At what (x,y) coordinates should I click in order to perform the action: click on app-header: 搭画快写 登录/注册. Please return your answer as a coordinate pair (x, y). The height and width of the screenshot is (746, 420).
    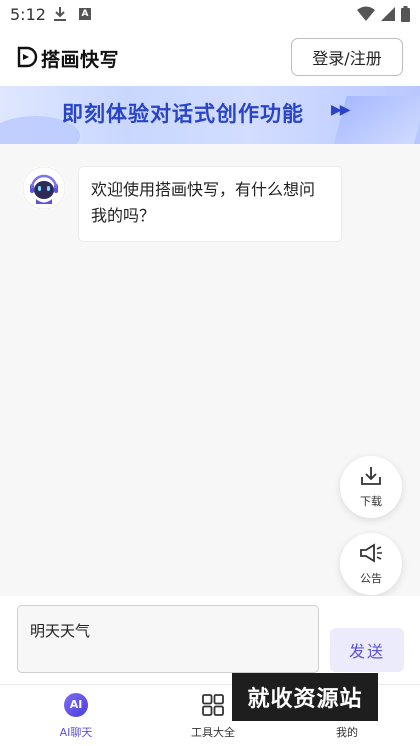
    Looking at the image, I should click on (210, 58).